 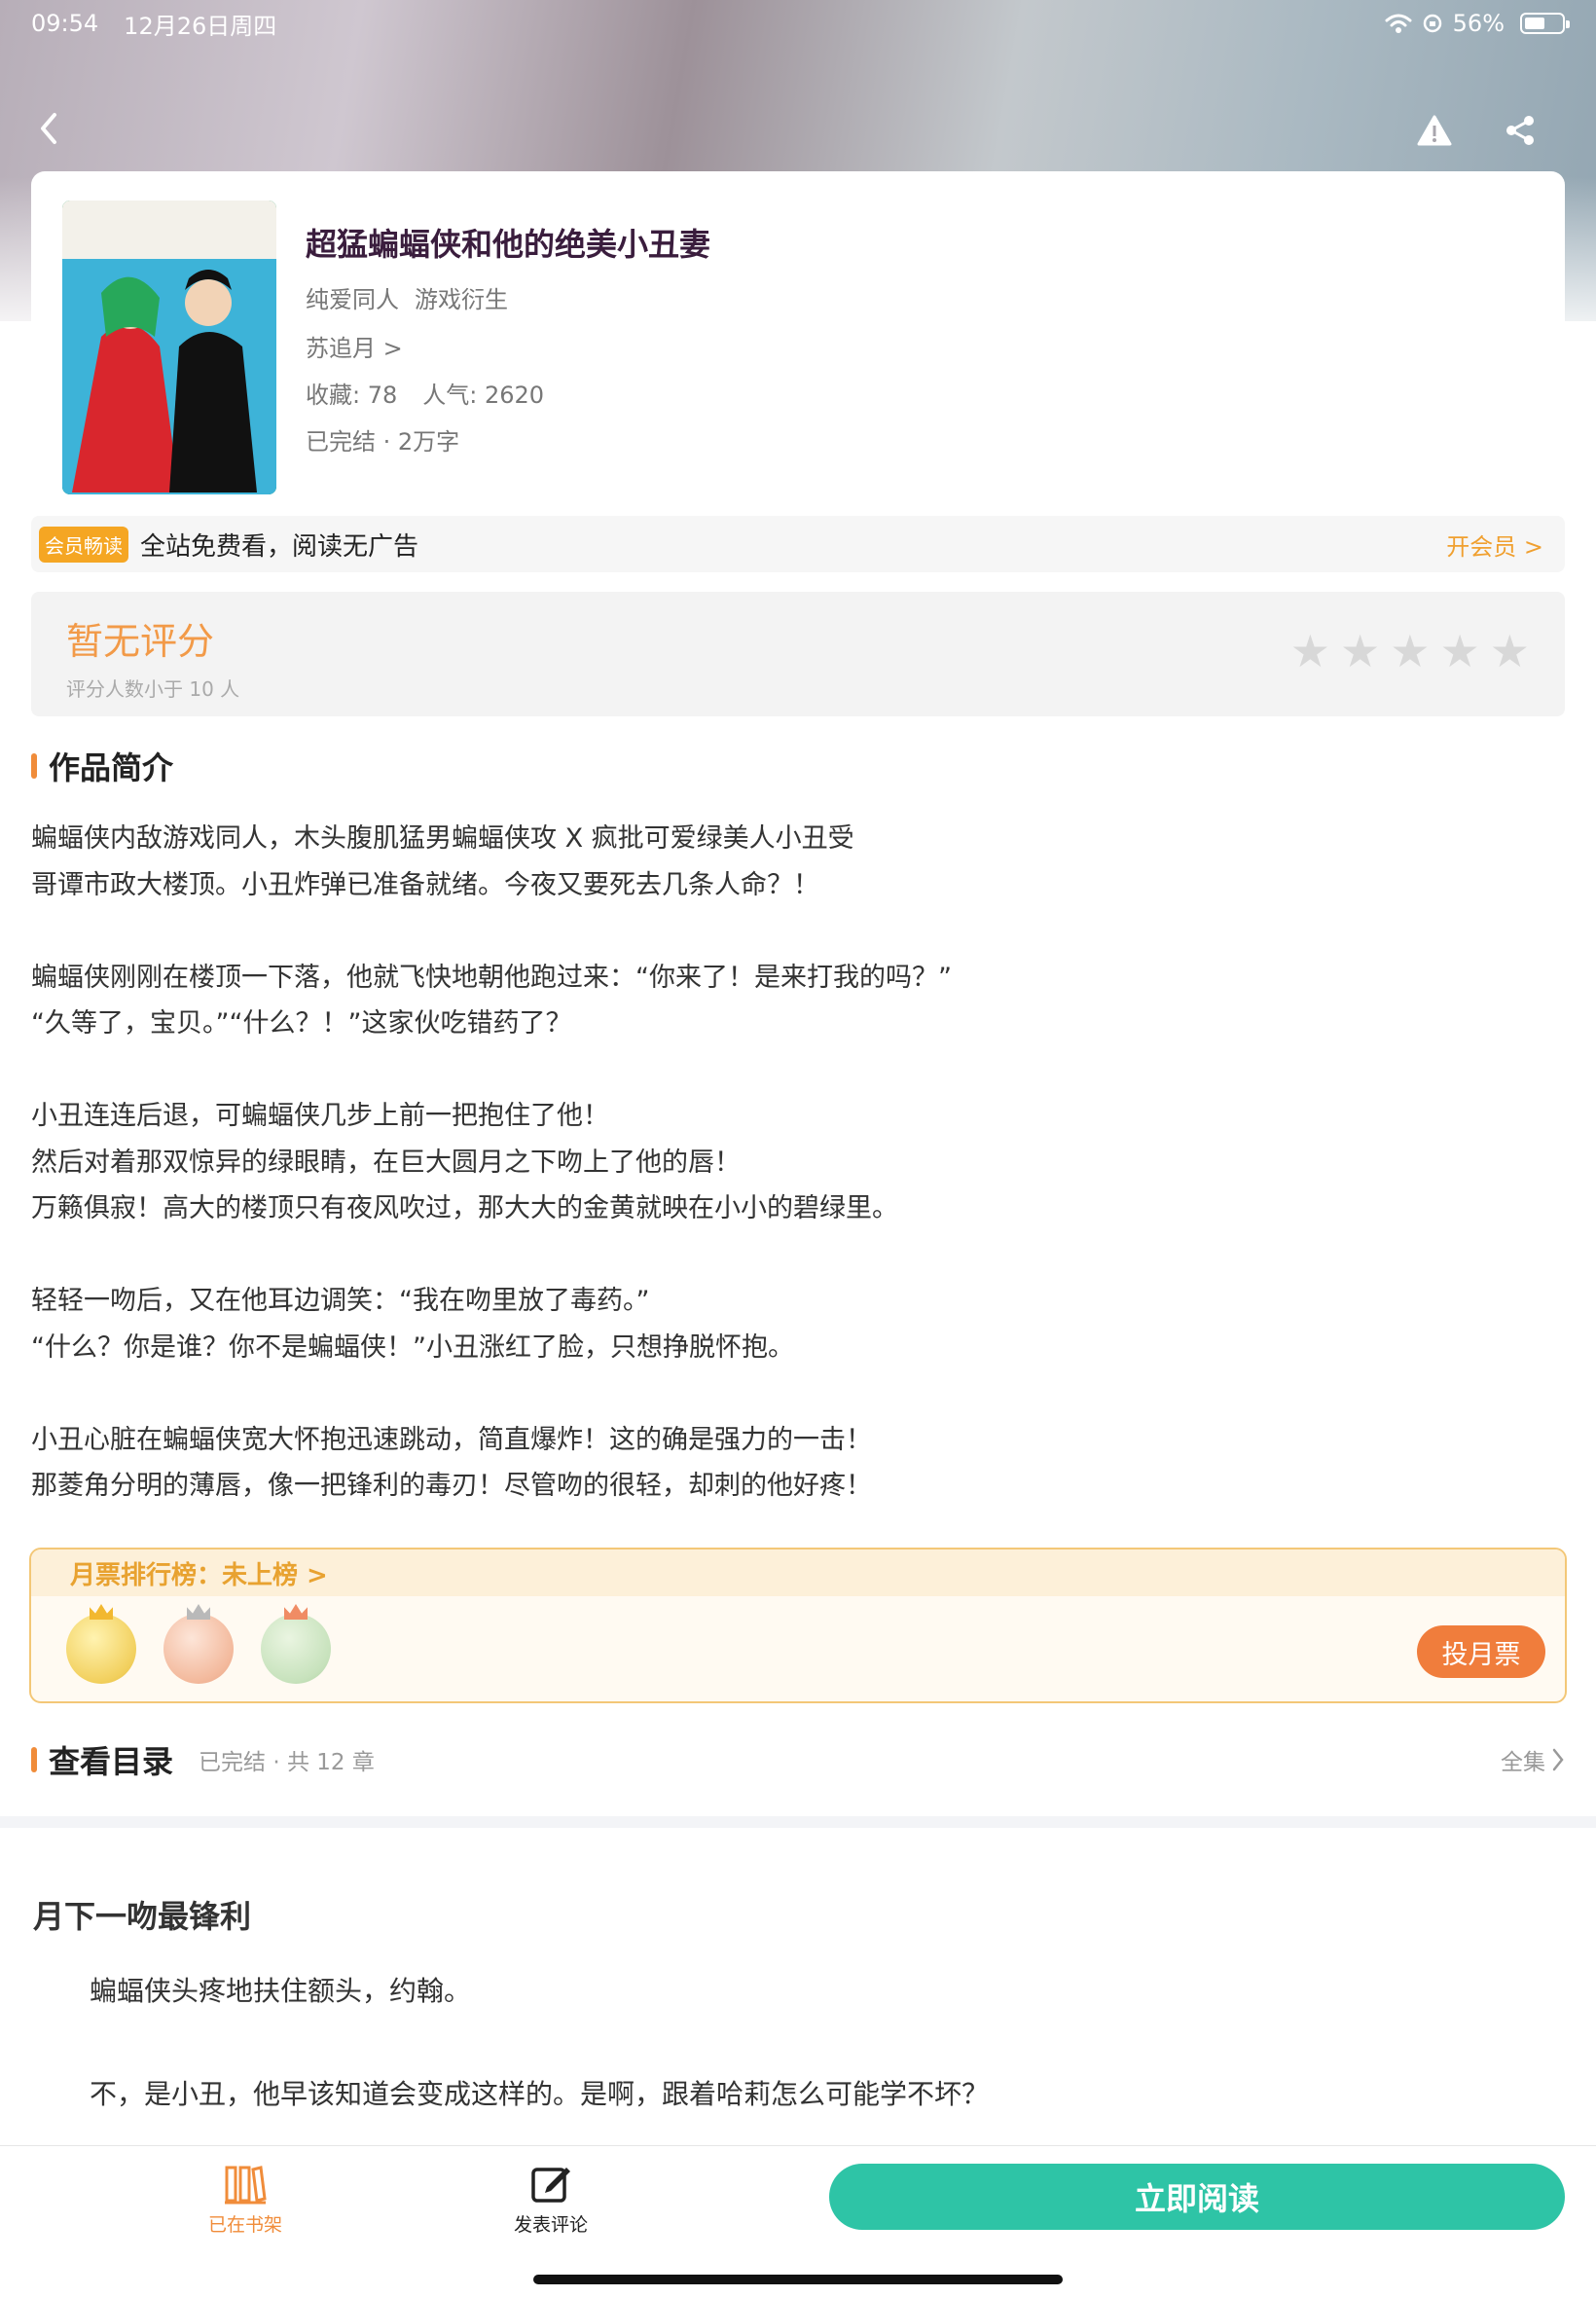 What do you see at coordinates (296, 1649) in the screenshot?
I see `bronze-medal-icon` at bounding box center [296, 1649].